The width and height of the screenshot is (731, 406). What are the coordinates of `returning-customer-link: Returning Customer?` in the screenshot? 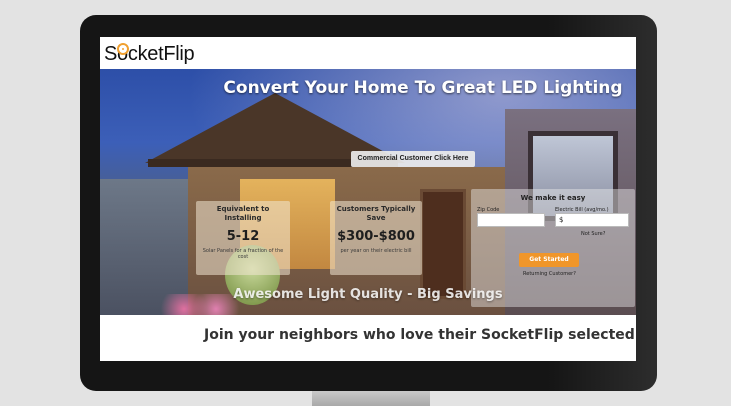 It's located at (549, 274).